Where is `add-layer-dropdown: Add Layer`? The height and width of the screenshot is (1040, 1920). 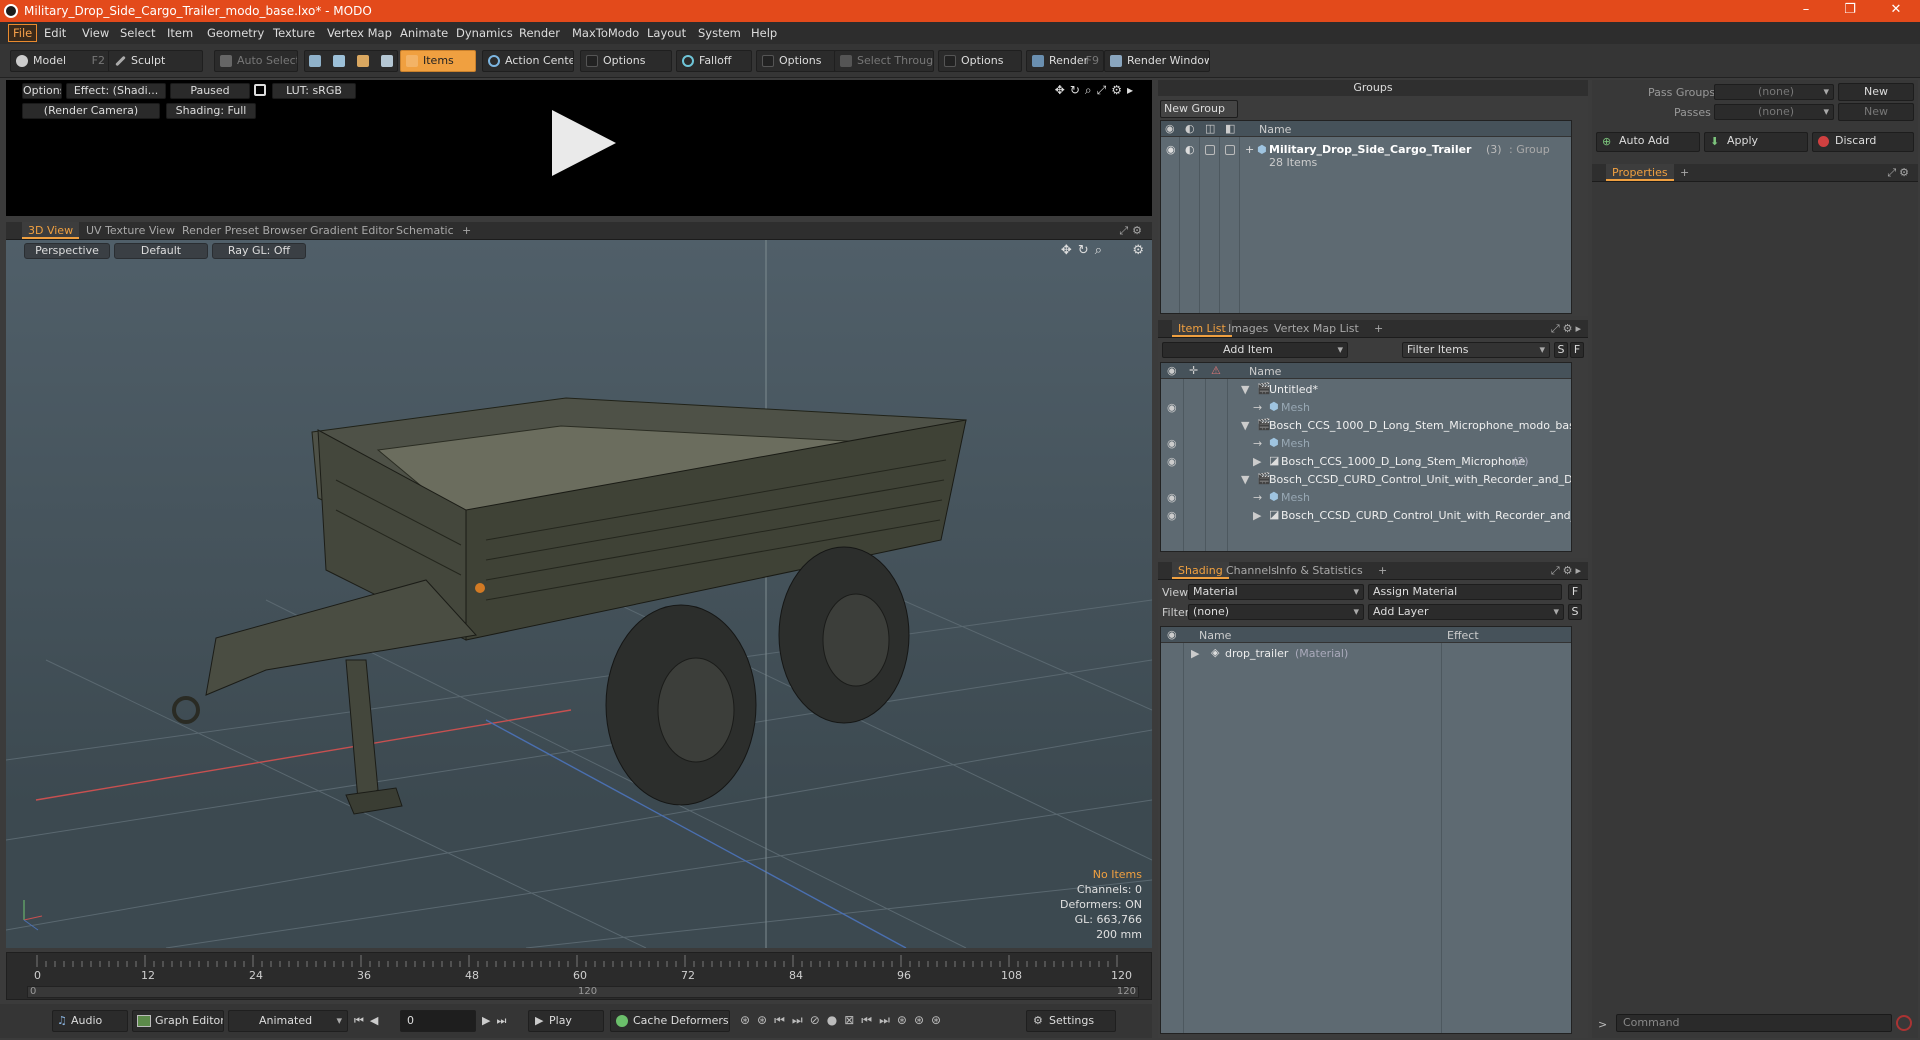 add-layer-dropdown: Add Layer is located at coordinates (1466, 612).